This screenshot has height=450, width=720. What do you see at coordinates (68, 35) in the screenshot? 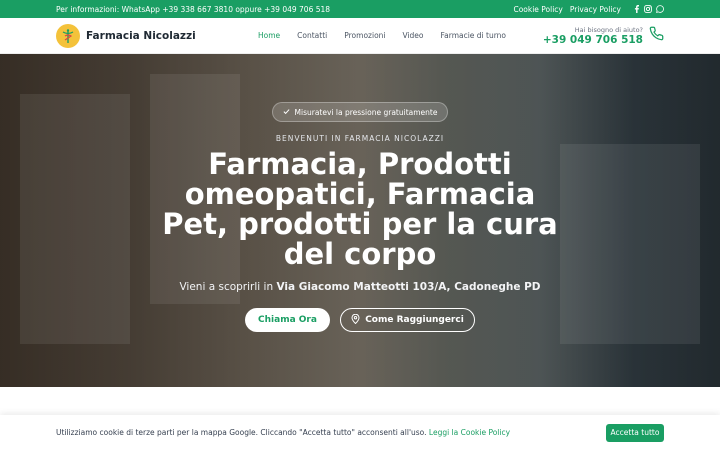
I see `pharmacy-caduceus-icon` at bounding box center [68, 35].